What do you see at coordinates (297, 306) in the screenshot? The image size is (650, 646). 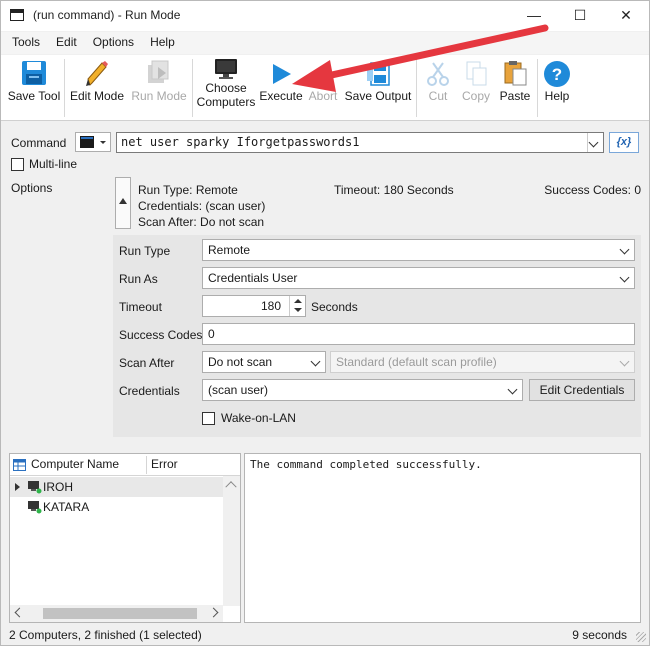 I see `spin-buttons` at bounding box center [297, 306].